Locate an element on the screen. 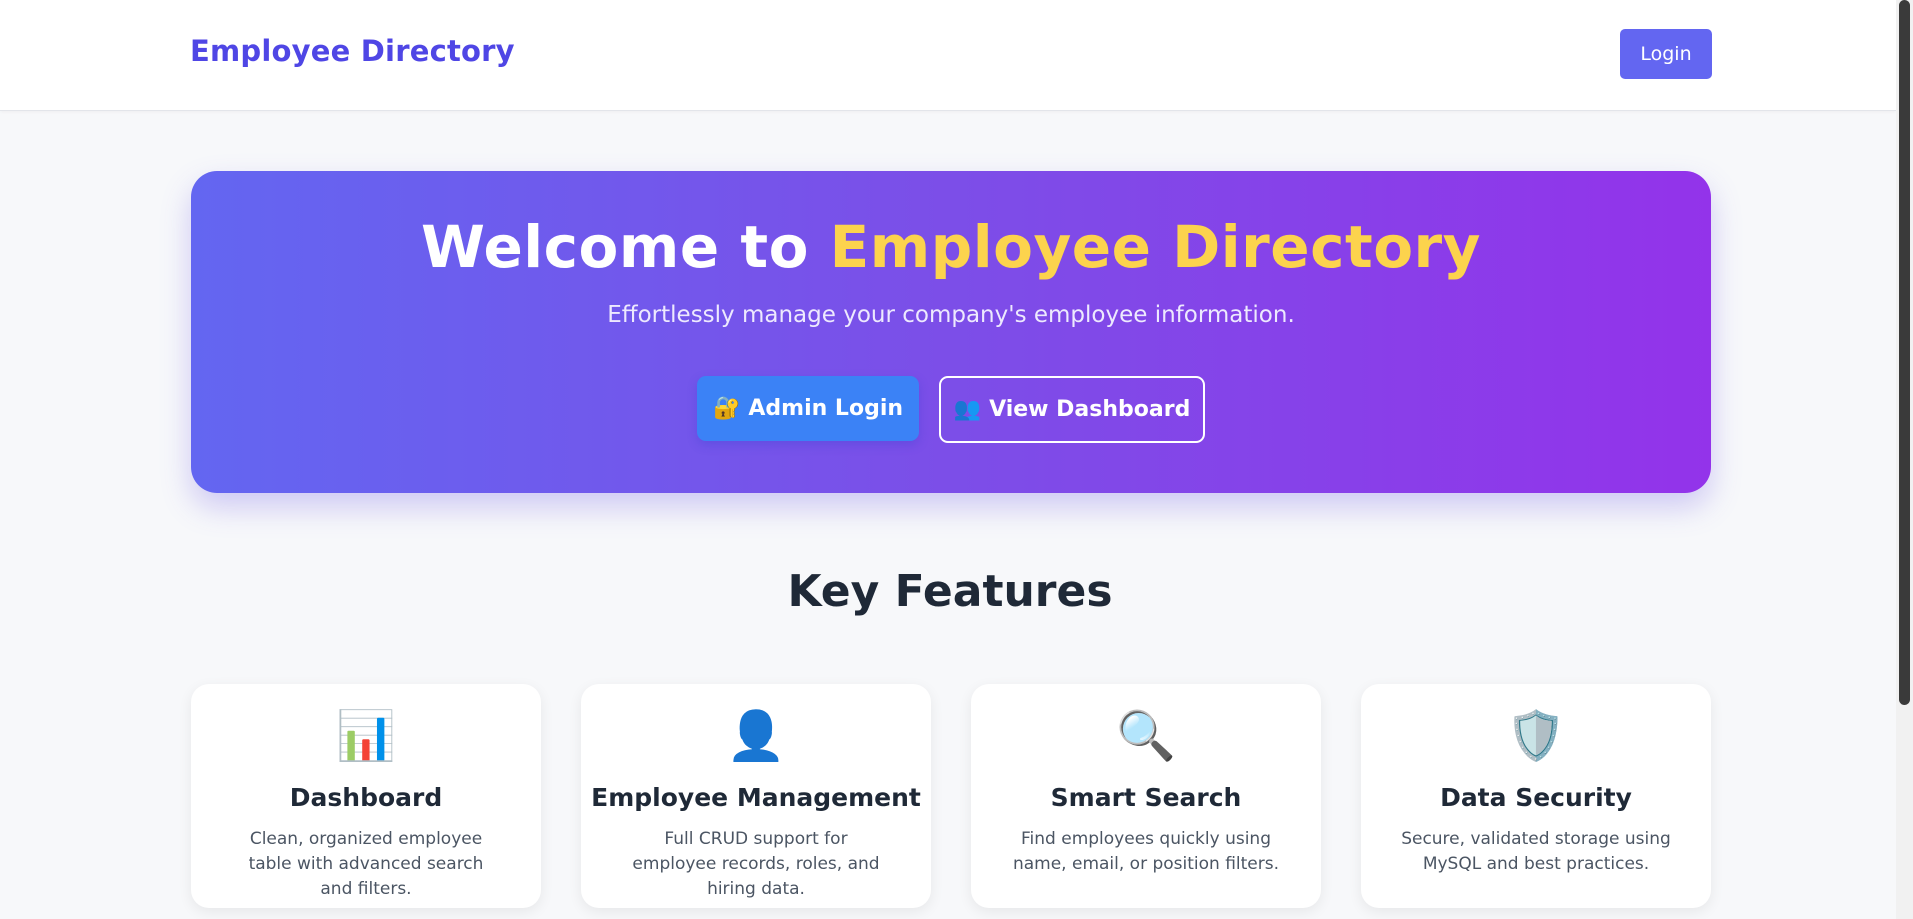  hero-title: Welcome to Employee Directory is located at coordinates (951, 247).